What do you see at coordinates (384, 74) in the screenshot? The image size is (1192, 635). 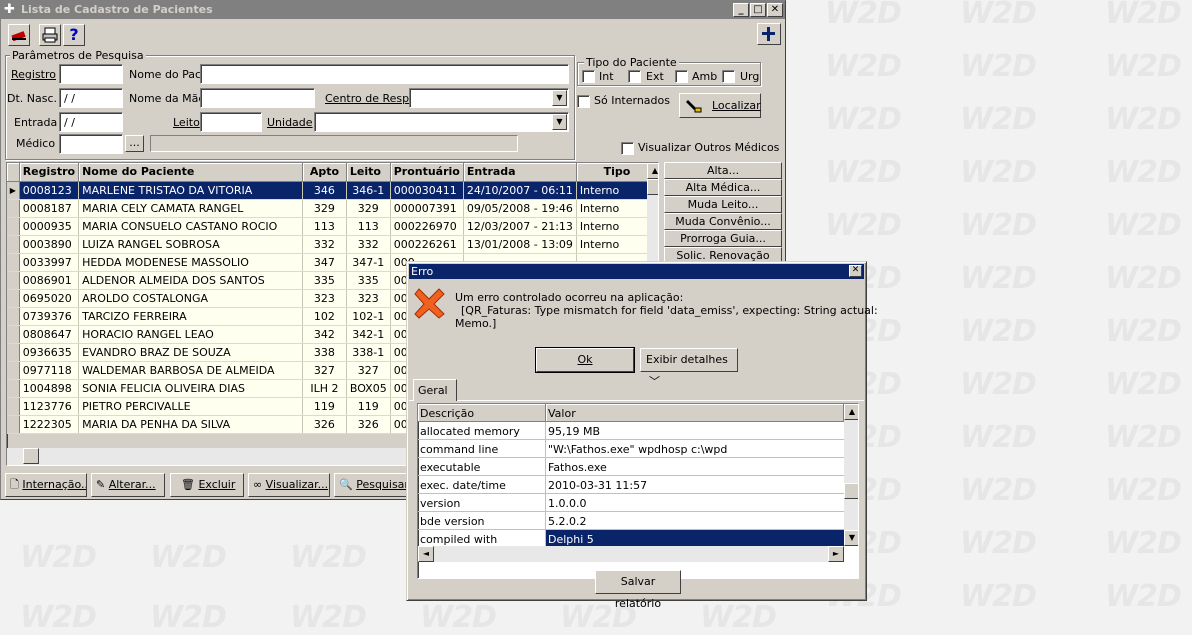 I see `nome-pac-field` at bounding box center [384, 74].